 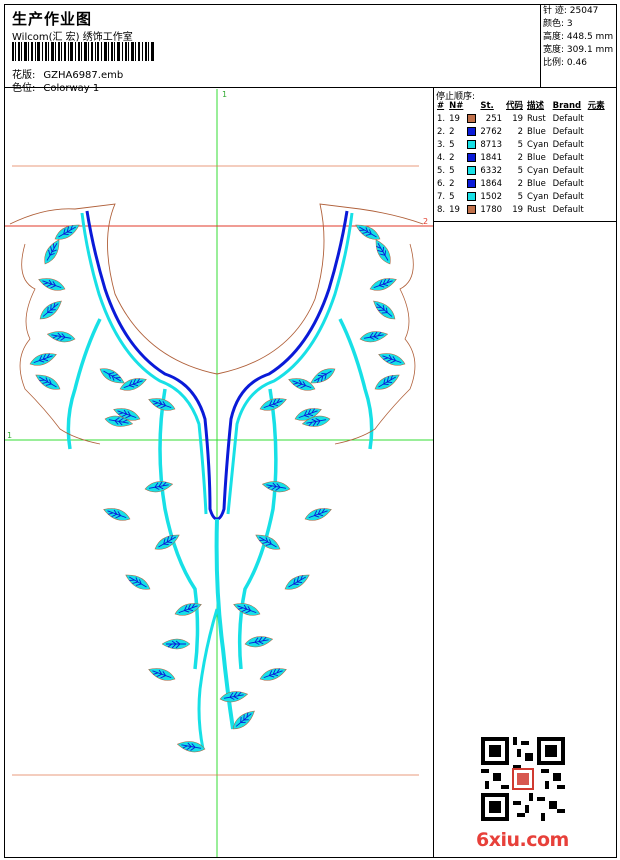 What do you see at coordinates (494, 119) in the screenshot?
I see `stop-stitches: 251` at bounding box center [494, 119].